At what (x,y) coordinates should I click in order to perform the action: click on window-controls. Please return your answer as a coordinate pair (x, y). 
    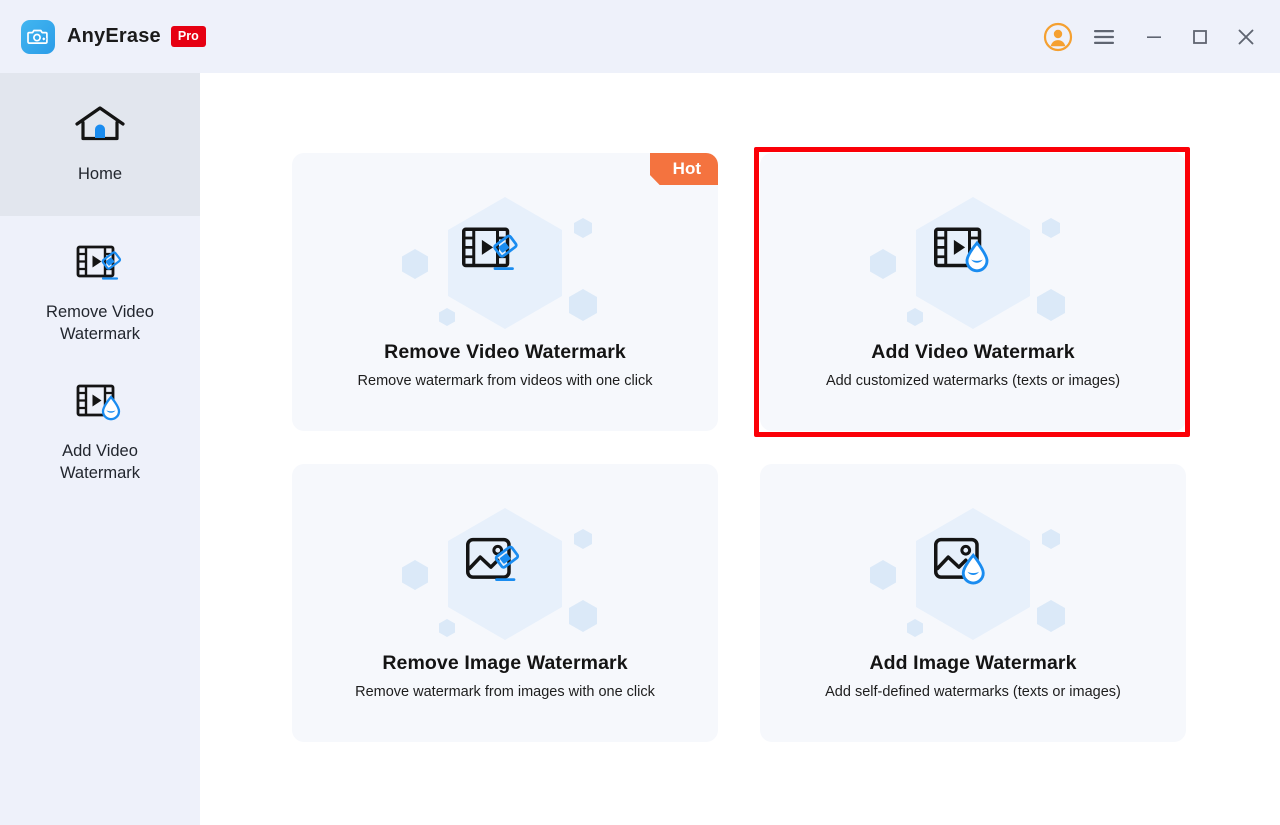
    Looking at the image, I should click on (1159, 36).